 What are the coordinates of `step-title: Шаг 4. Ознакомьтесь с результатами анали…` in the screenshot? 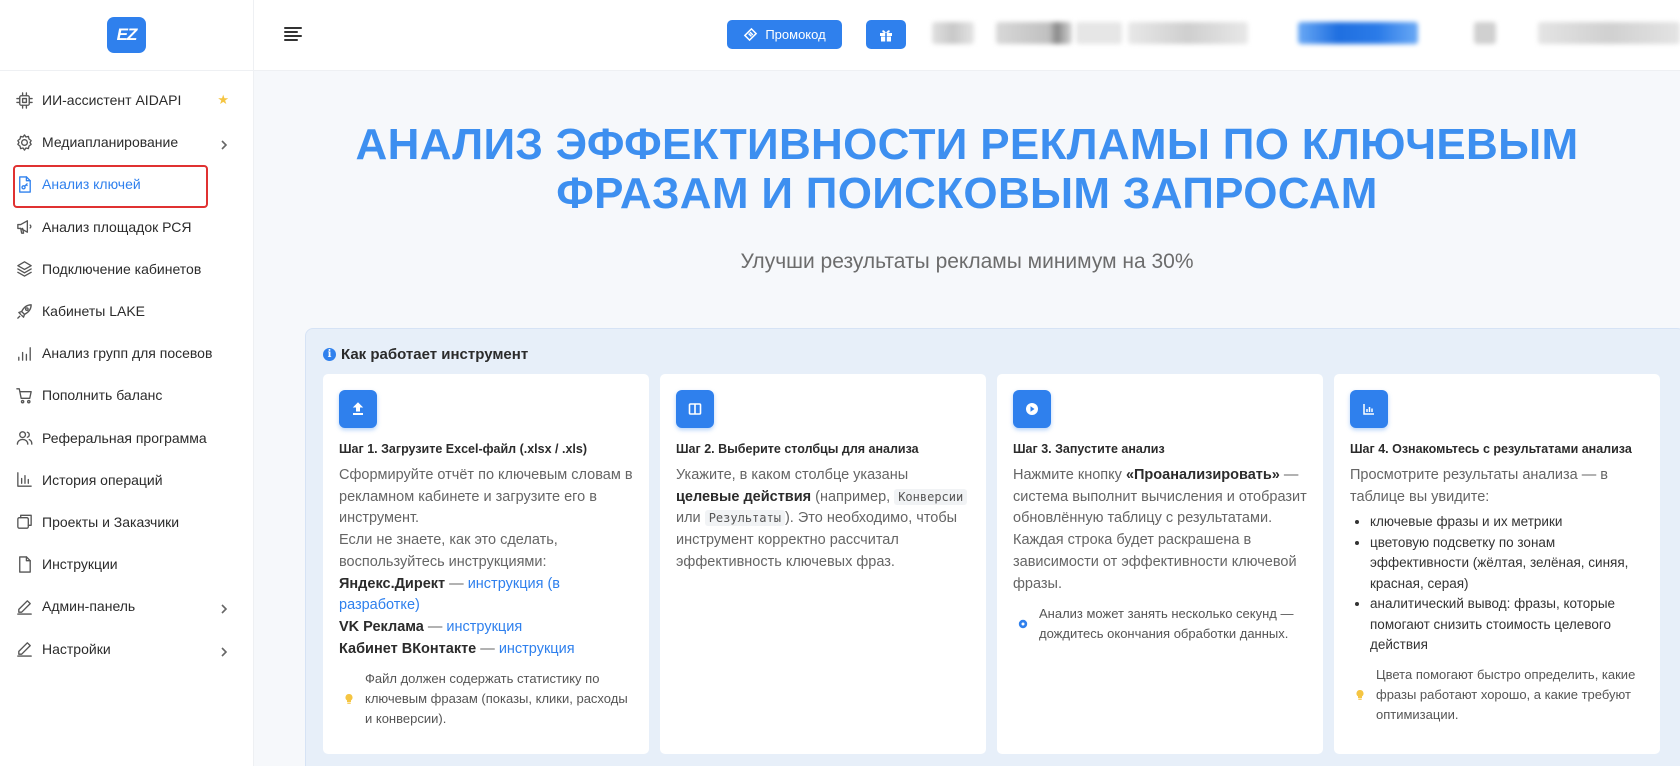 It's located at (1491, 449).